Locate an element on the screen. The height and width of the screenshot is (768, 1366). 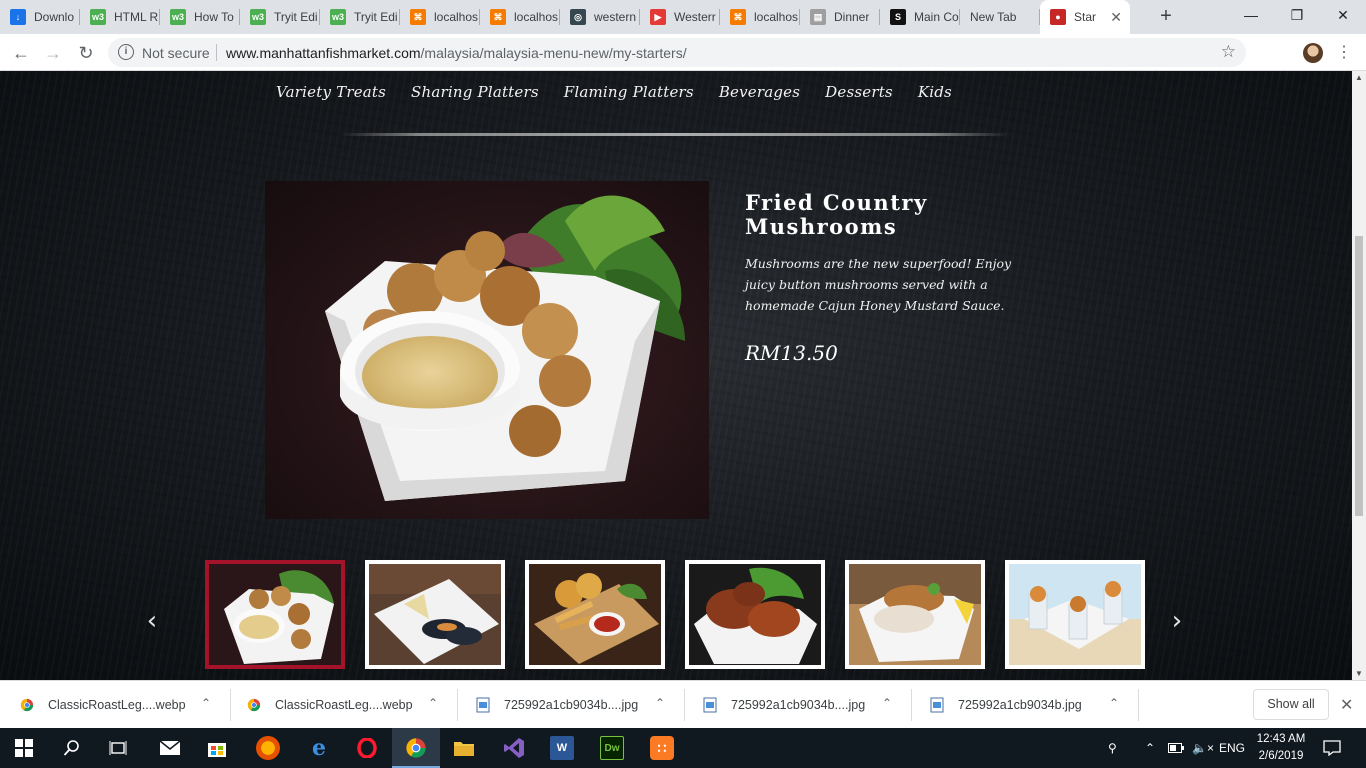
people-icon: ⚲ is located at coordinates (1112, 748).